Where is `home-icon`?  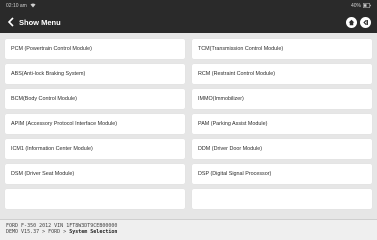
home-icon is located at coordinates (351, 22).